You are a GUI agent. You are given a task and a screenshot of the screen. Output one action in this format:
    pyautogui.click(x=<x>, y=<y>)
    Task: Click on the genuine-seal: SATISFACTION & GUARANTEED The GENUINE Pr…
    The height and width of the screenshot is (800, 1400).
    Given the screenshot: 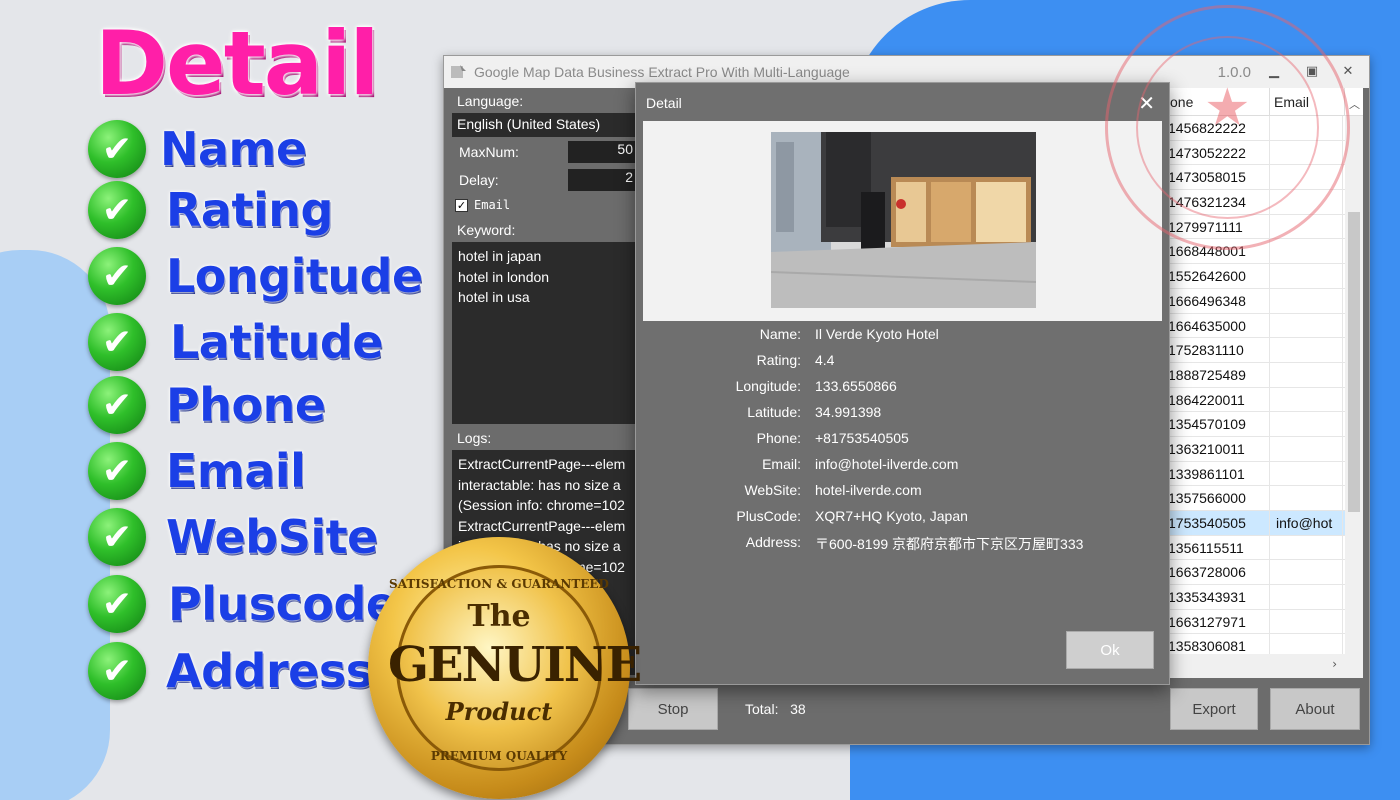 What is the action you would take?
    pyautogui.click(x=505, y=668)
    